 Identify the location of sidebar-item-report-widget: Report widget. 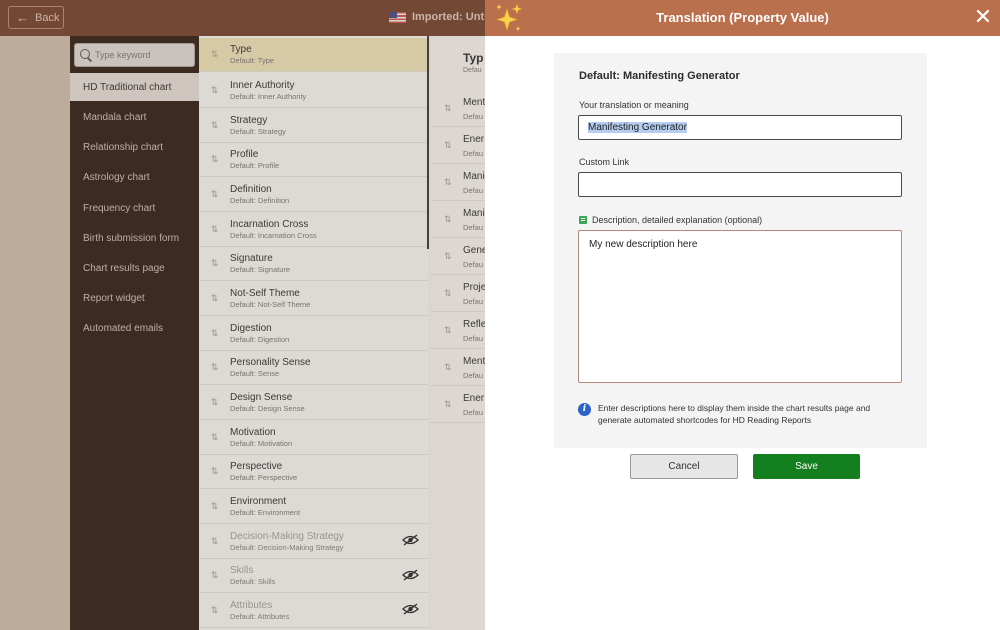
(134, 298).